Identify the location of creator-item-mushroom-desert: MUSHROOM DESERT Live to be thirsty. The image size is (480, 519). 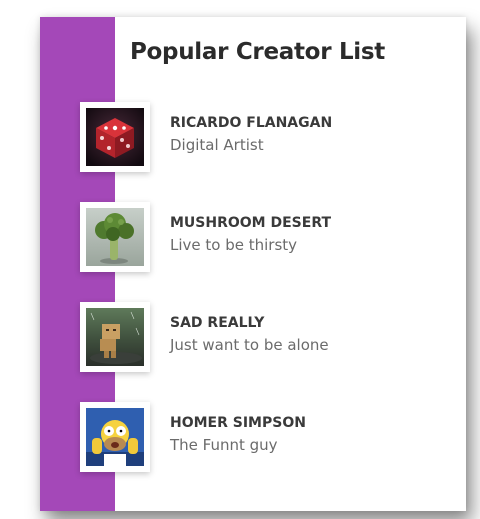
(270, 237).